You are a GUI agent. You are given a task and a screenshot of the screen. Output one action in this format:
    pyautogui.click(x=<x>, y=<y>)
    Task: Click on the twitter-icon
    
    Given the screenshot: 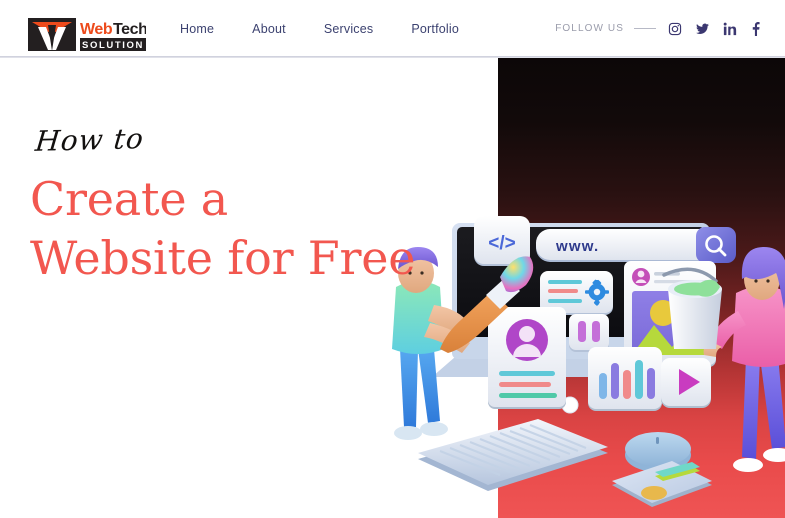 What is the action you would take?
    pyautogui.click(x=702, y=29)
    